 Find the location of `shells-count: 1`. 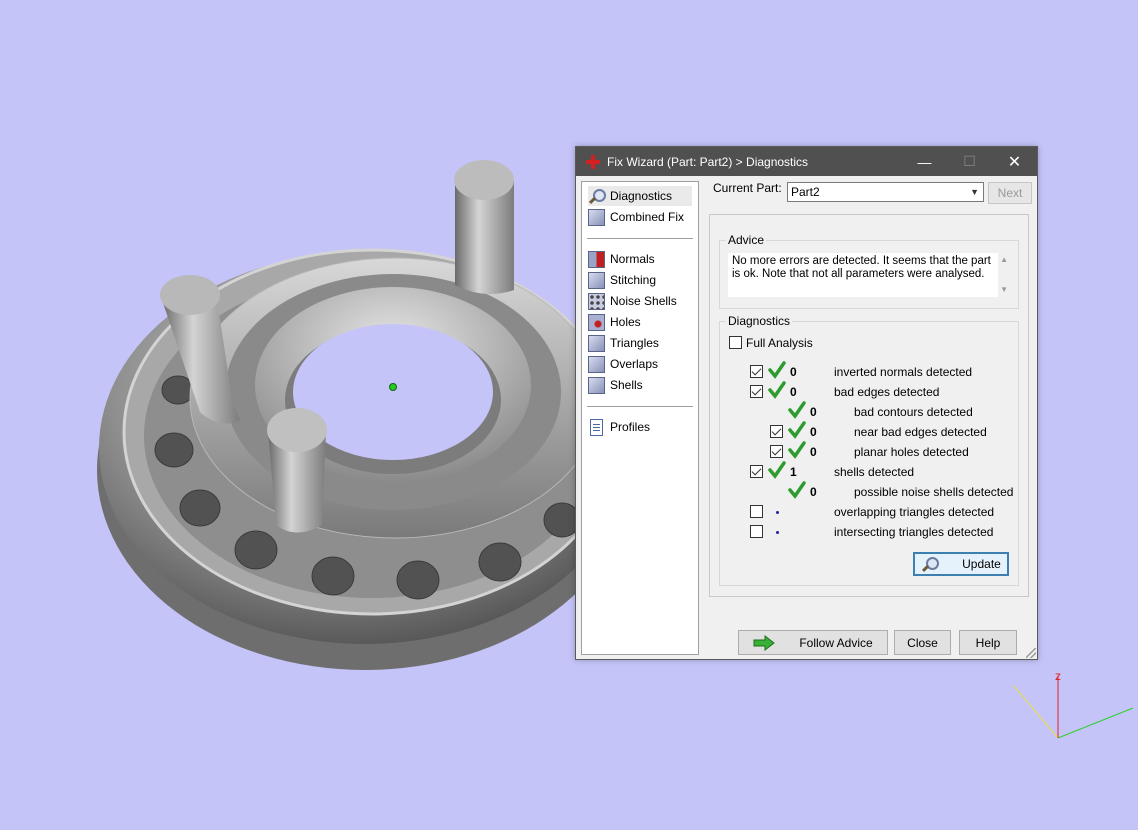

shells-count: 1 is located at coordinates (793, 472).